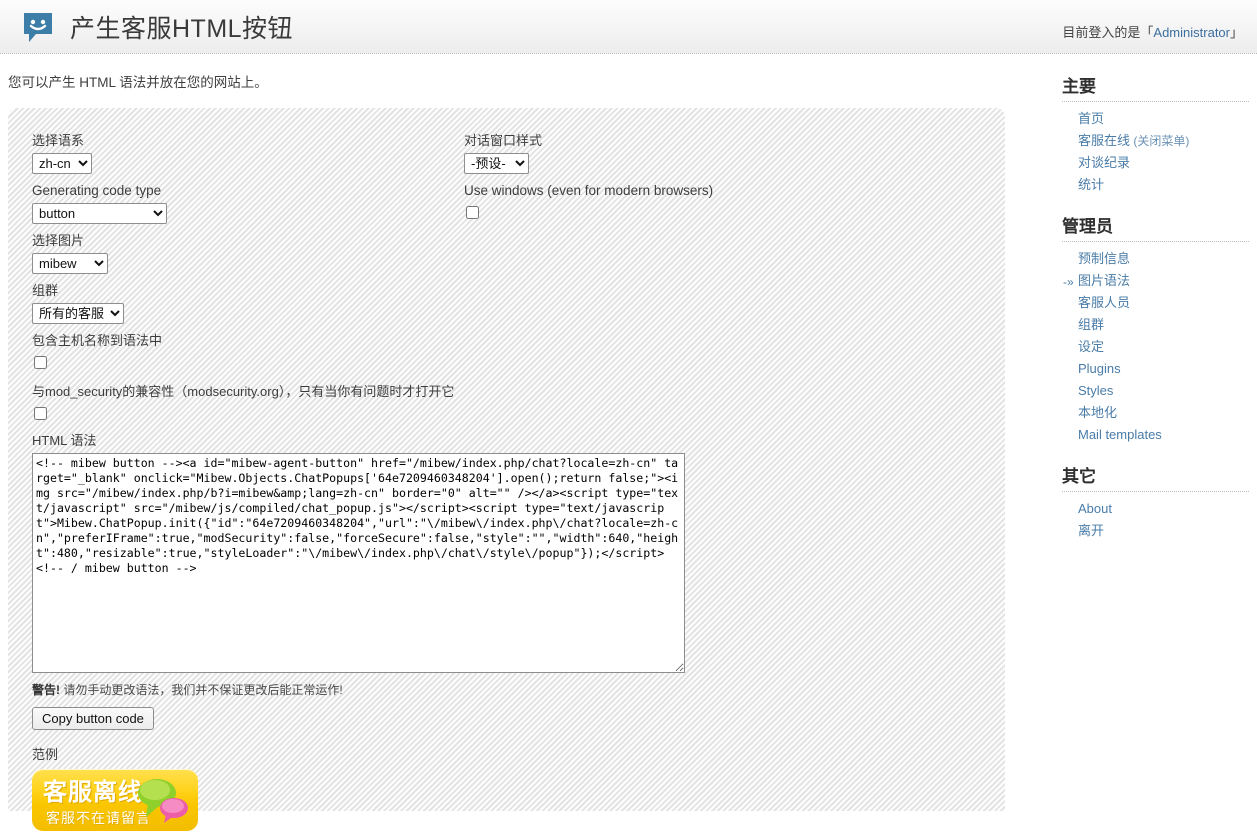 Image resolution: width=1257 pixels, height=835 pixels. Describe the element at coordinates (1099, 368) in the screenshot. I see `sidebar-item-label: Plugins` at that location.